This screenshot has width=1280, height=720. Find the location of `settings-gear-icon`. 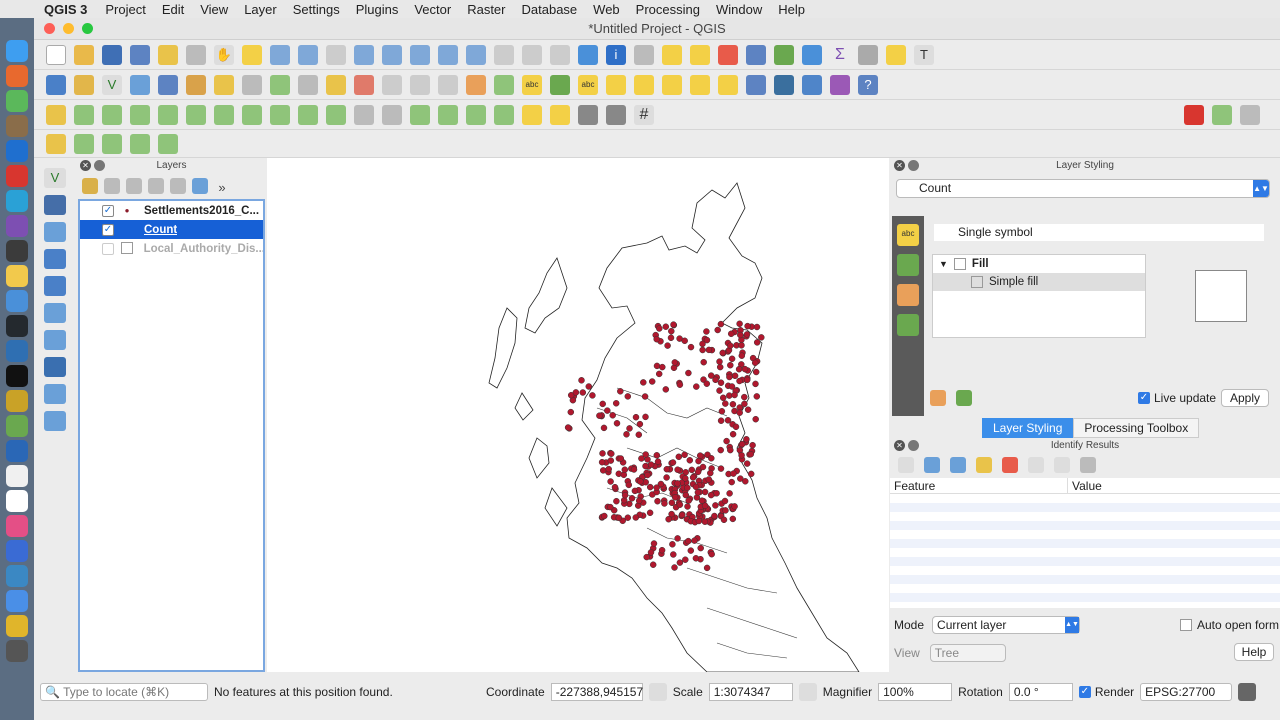

settings-gear-icon is located at coordinates (812, 54).